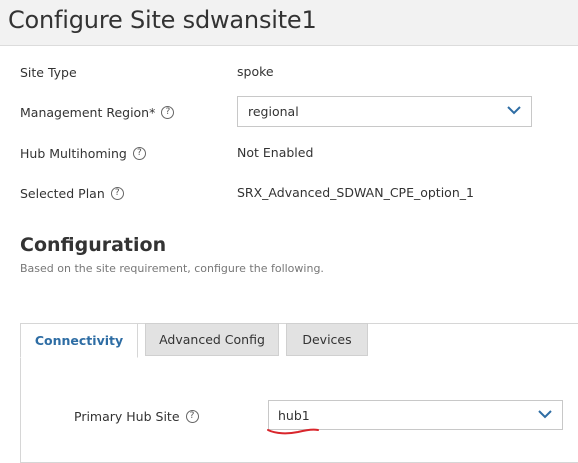  What do you see at coordinates (48, 72) in the screenshot?
I see `site-type-label: Site Type` at bounding box center [48, 72].